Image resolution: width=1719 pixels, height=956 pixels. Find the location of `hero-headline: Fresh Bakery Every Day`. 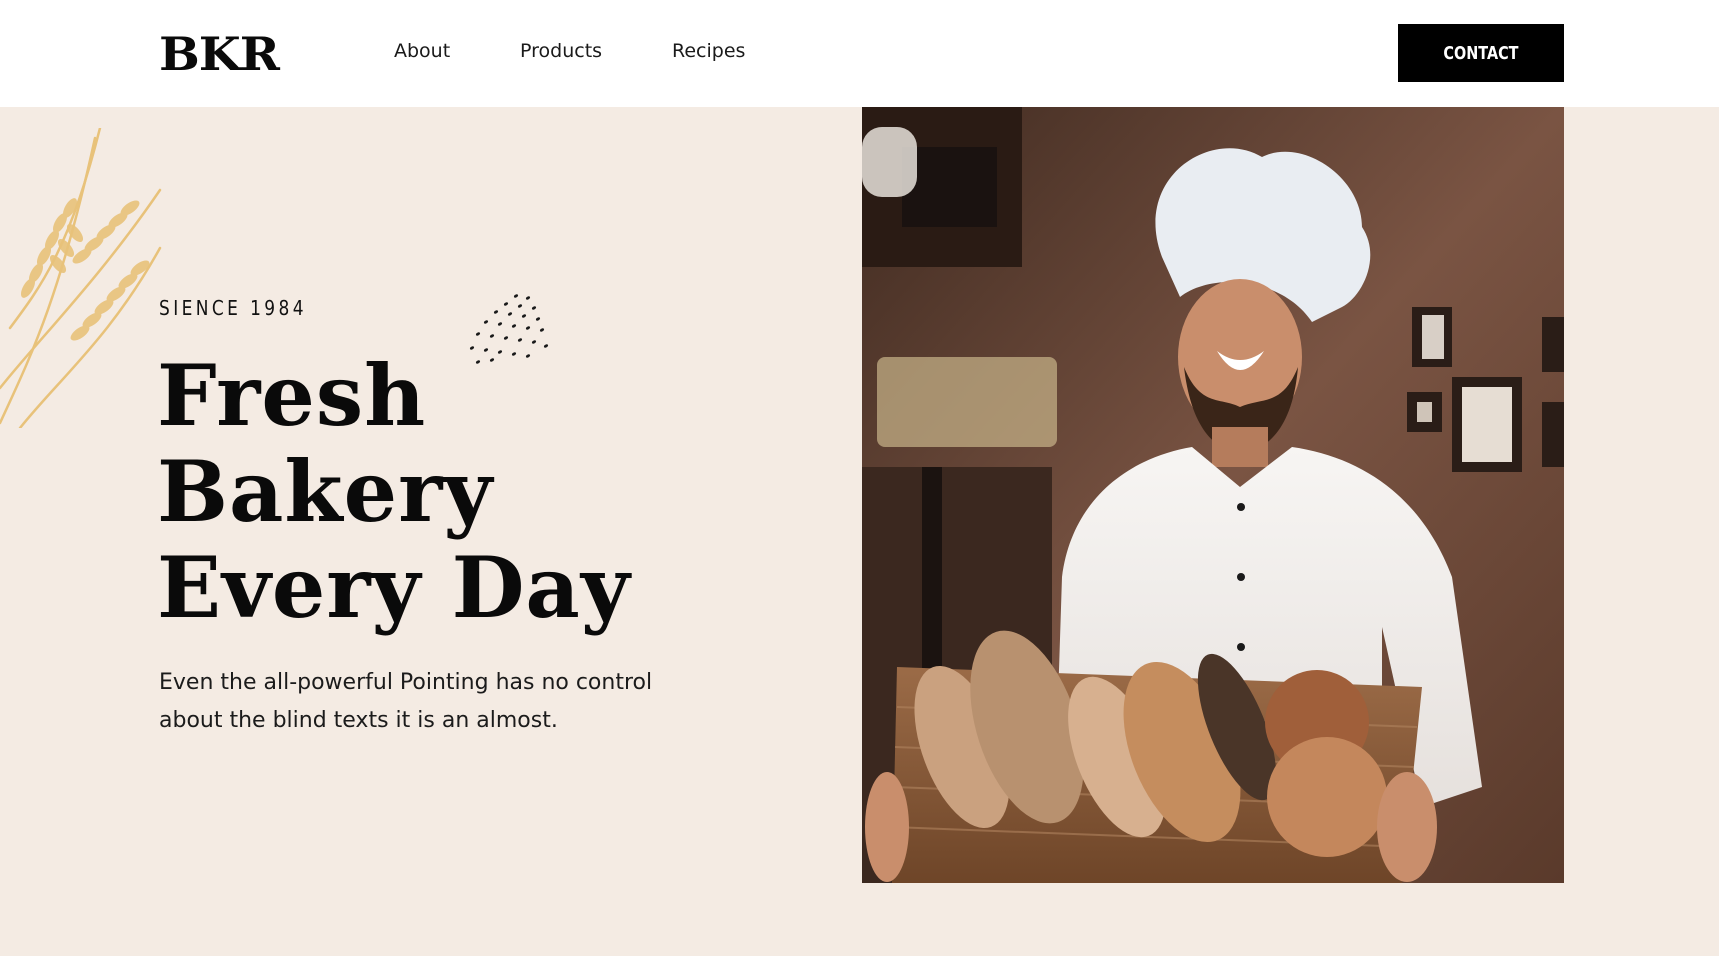

hero-headline: Fresh Bakery Every Day is located at coordinates (394, 492).